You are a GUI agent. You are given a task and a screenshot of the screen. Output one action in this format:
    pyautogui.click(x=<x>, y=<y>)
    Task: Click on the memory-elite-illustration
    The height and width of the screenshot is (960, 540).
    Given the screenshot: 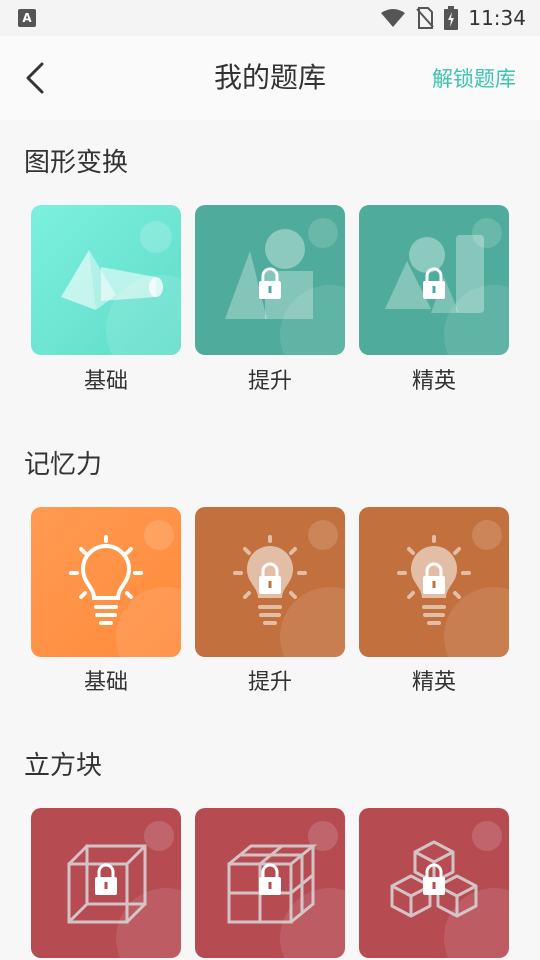 What is the action you would take?
    pyautogui.click(x=434, y=582)
    